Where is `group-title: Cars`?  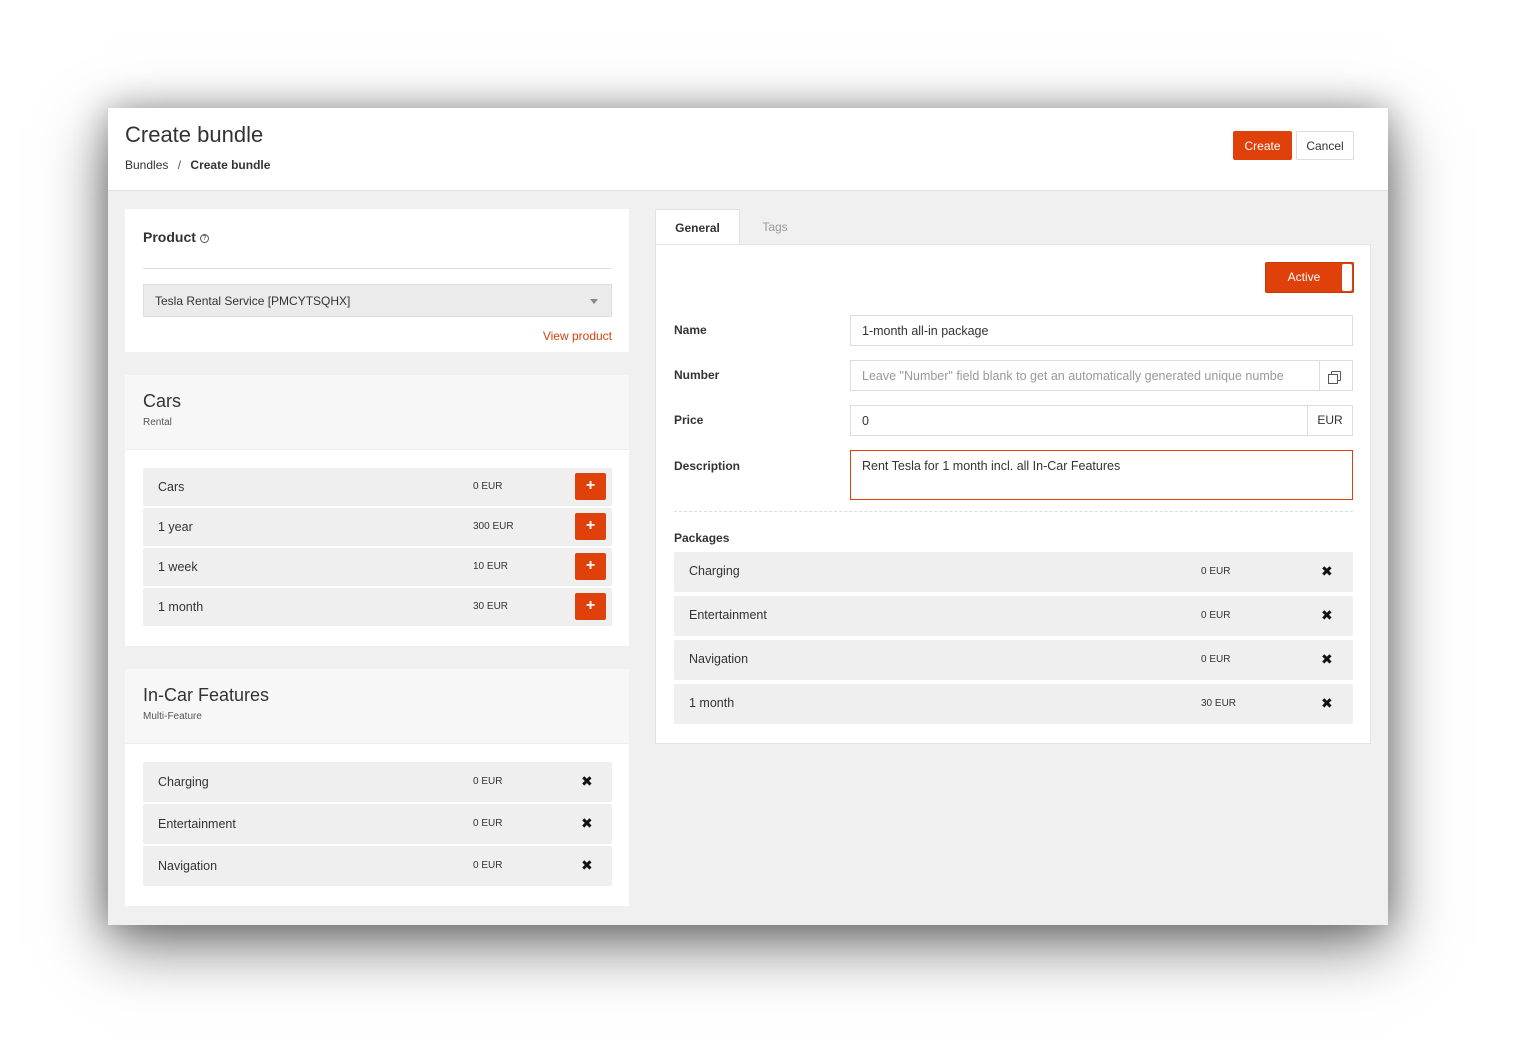
group-title: Cars is located at coordinates (162, 401).